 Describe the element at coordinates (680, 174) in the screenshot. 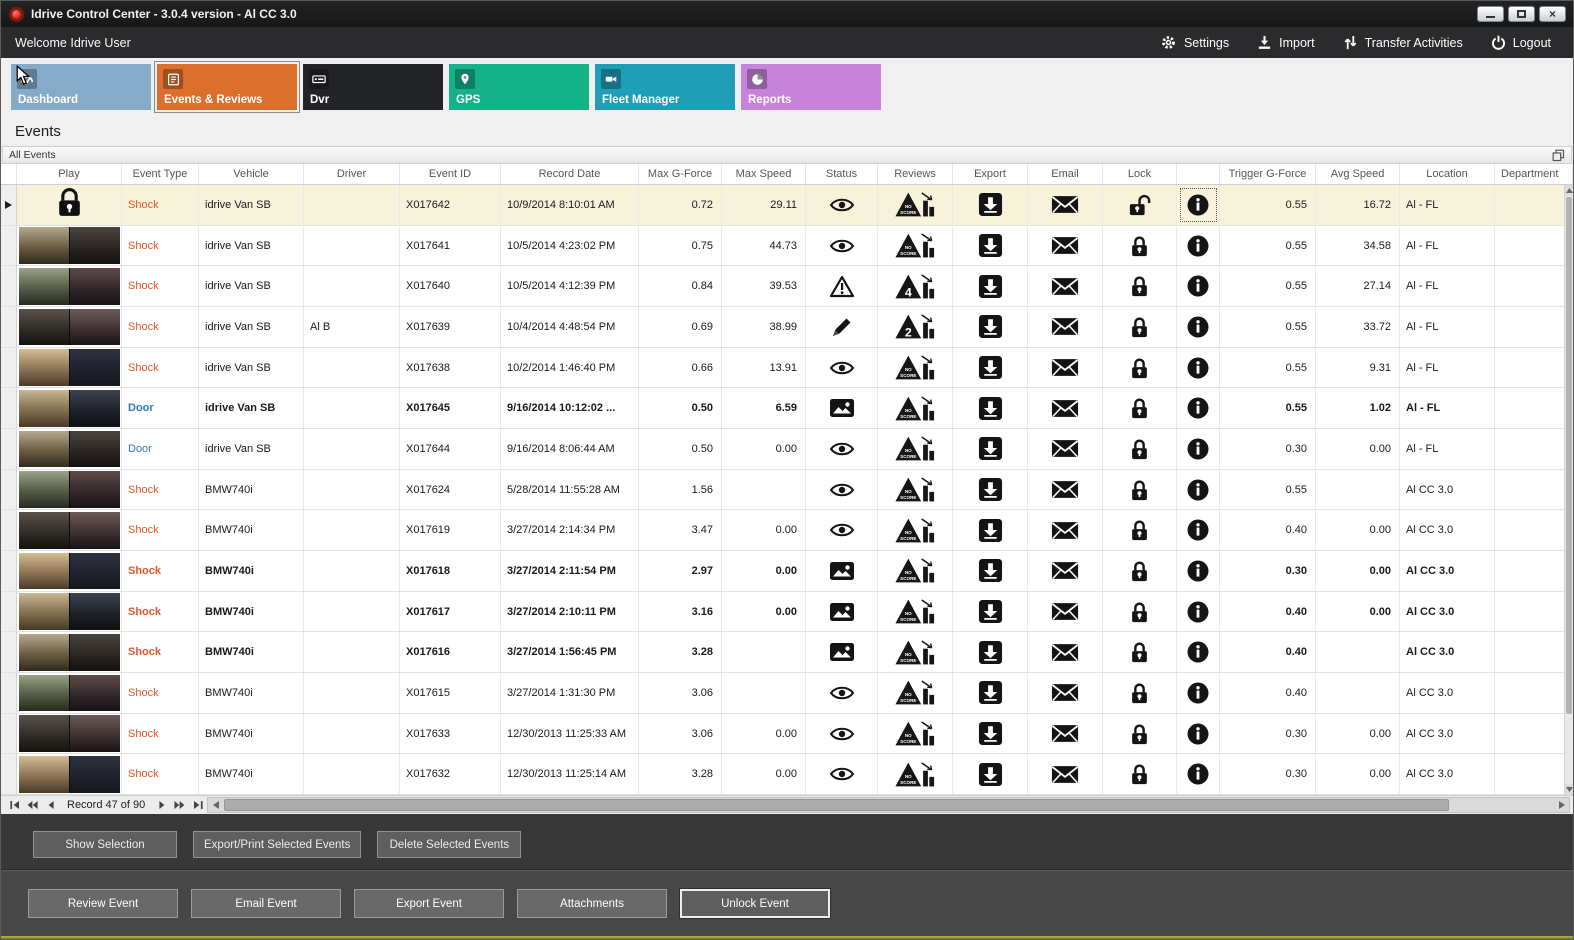

I see `col-header-max-g-force: Max G-Force` at that location.